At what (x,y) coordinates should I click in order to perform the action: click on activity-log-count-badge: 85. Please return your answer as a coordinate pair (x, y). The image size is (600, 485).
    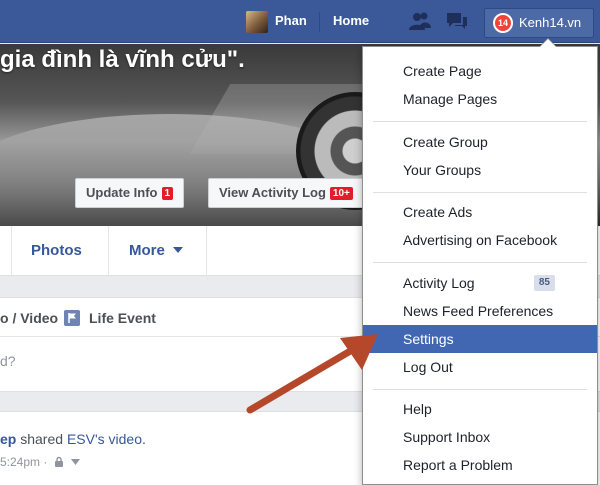
    Looking at the image, I should click on (544, 283).